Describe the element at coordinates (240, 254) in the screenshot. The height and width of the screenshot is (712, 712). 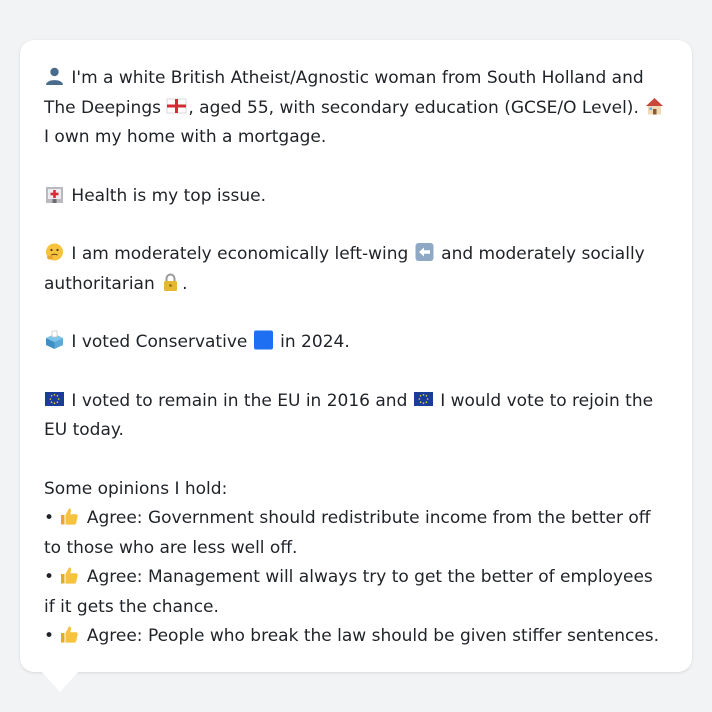
I see `economic-position-text: I am moderately economically left-wing` at that location.